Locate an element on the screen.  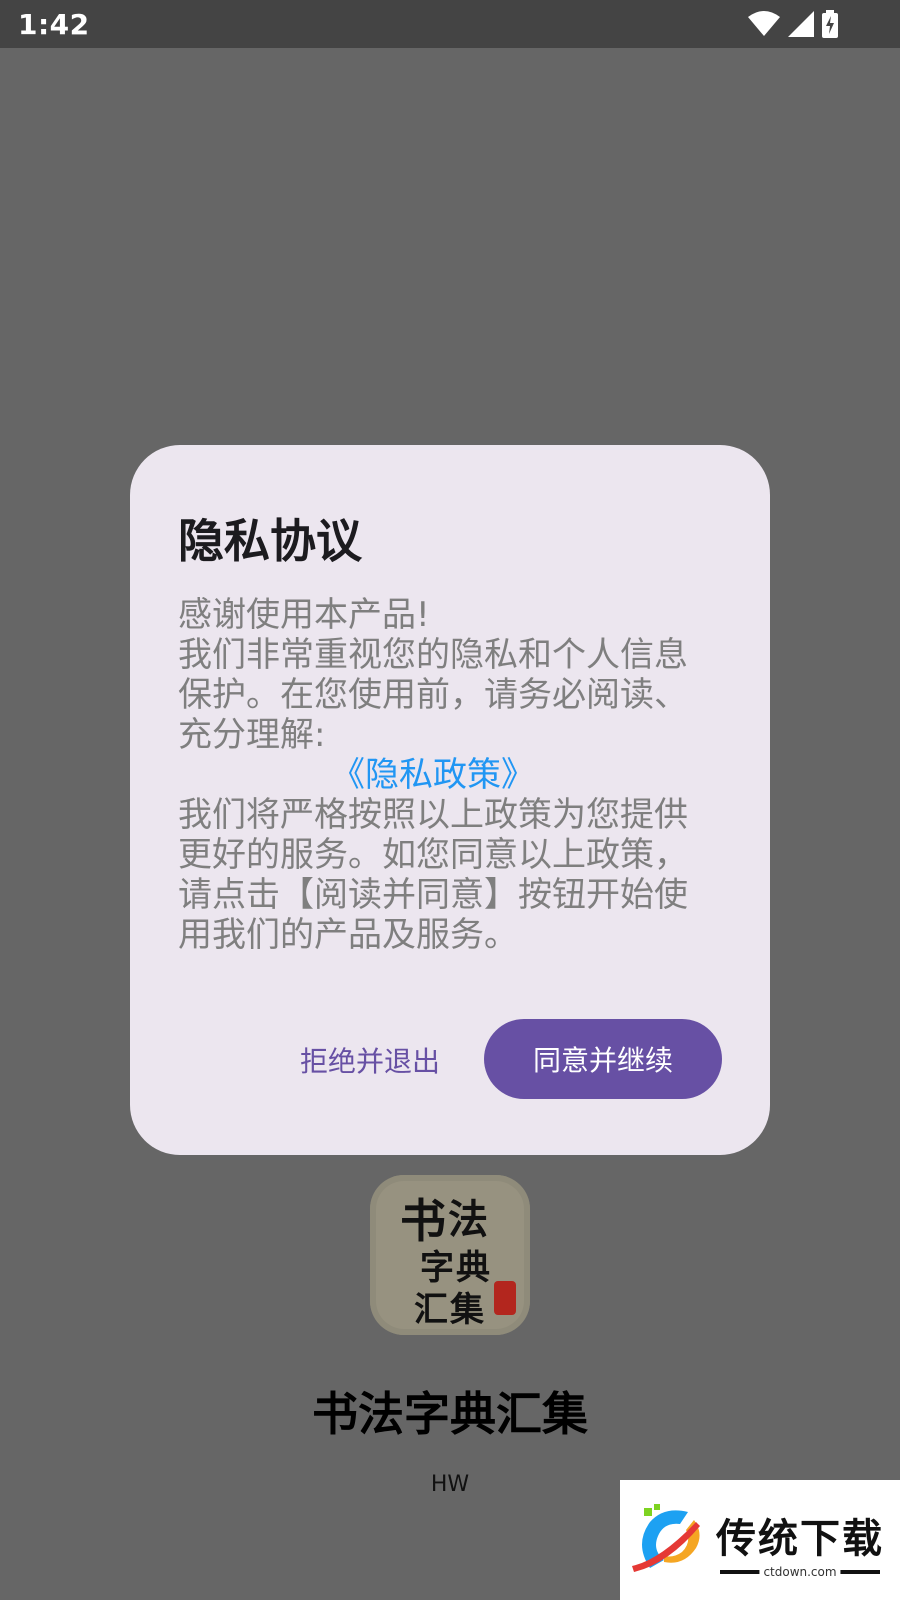
icon-char-3: 字 is located at coordinates (437, 1268).